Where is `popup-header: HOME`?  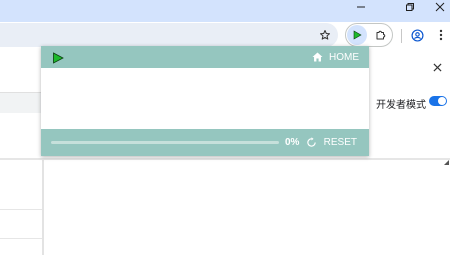 popup-header: HOME is located at coordinates (205, 57).